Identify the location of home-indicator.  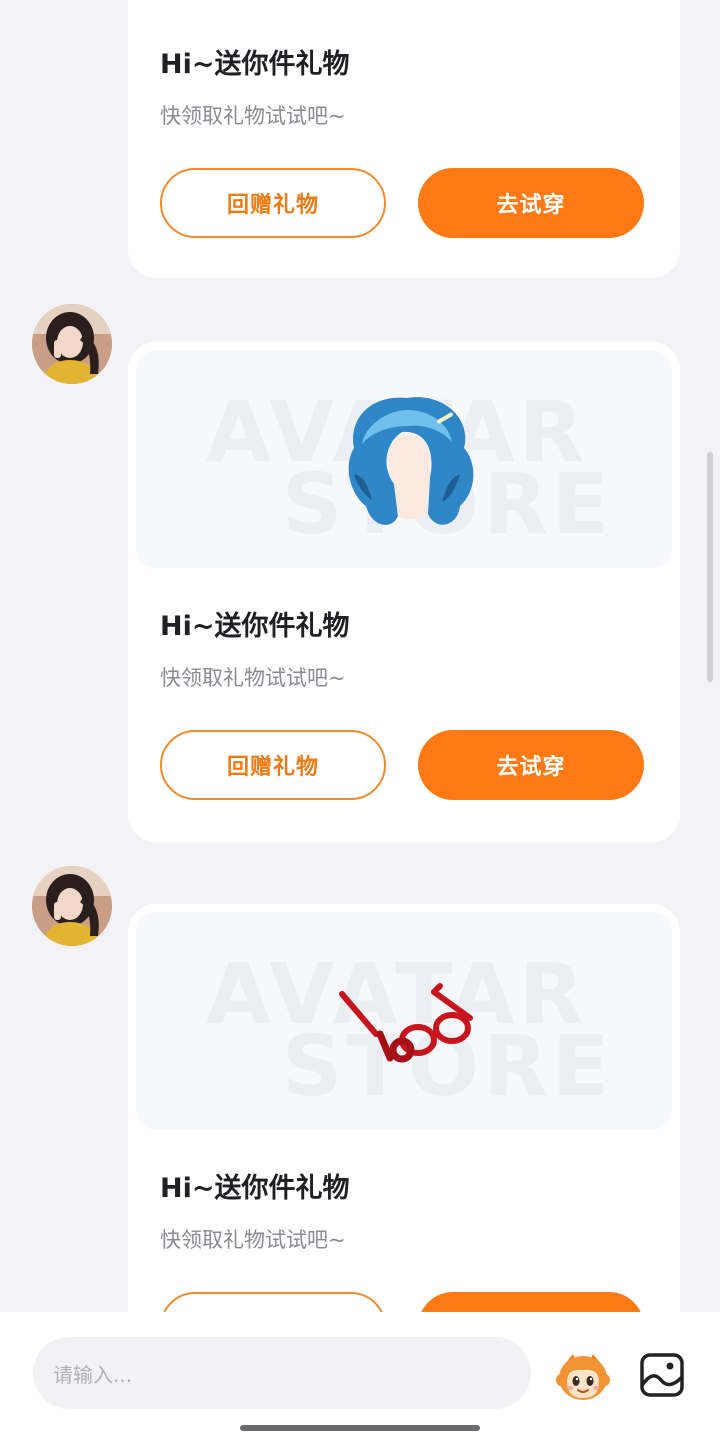
(360, 1428).